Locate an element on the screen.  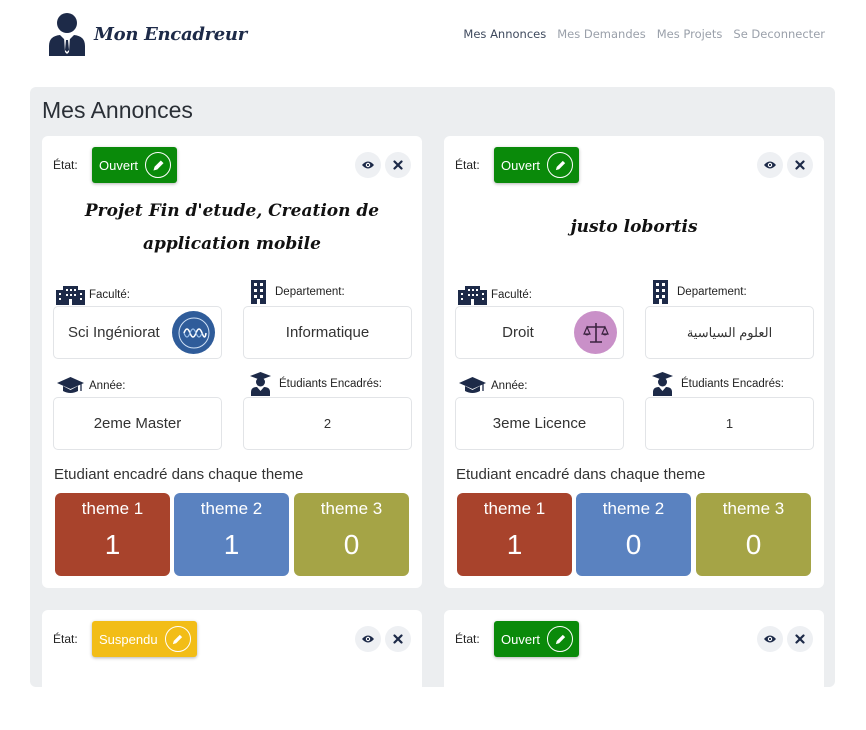
faculte-value: Sci Ingéniorat is located at coordinates (114, 332).